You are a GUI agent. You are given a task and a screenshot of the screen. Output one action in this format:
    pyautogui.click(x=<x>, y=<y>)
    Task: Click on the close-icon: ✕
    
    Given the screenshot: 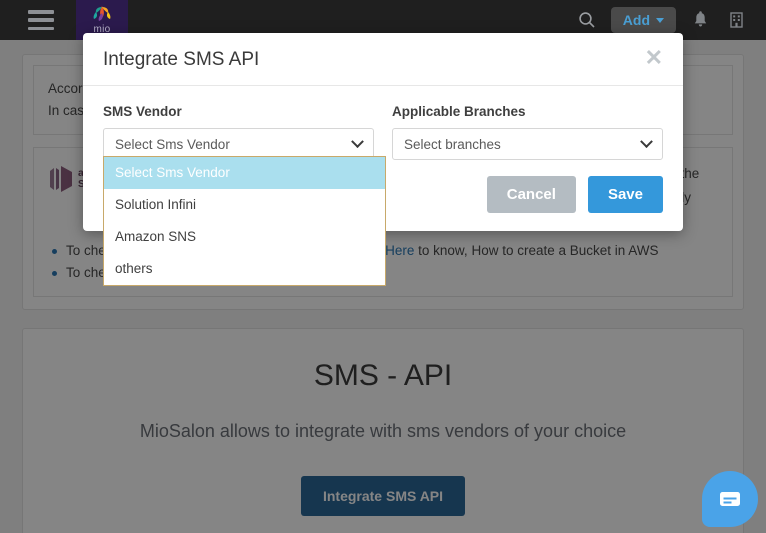 What is the action you would take?
    pyautogui.click(x=654, y=58)
    